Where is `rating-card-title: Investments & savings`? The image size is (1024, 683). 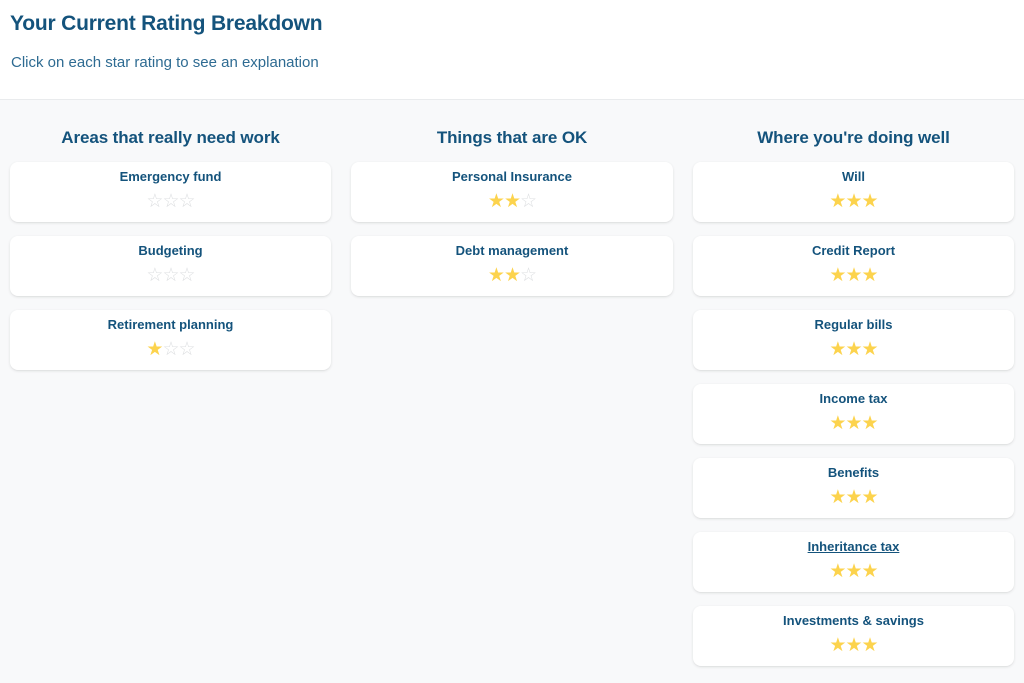 rating-card-title: Investments & savings is located at coordinates (853, 620).